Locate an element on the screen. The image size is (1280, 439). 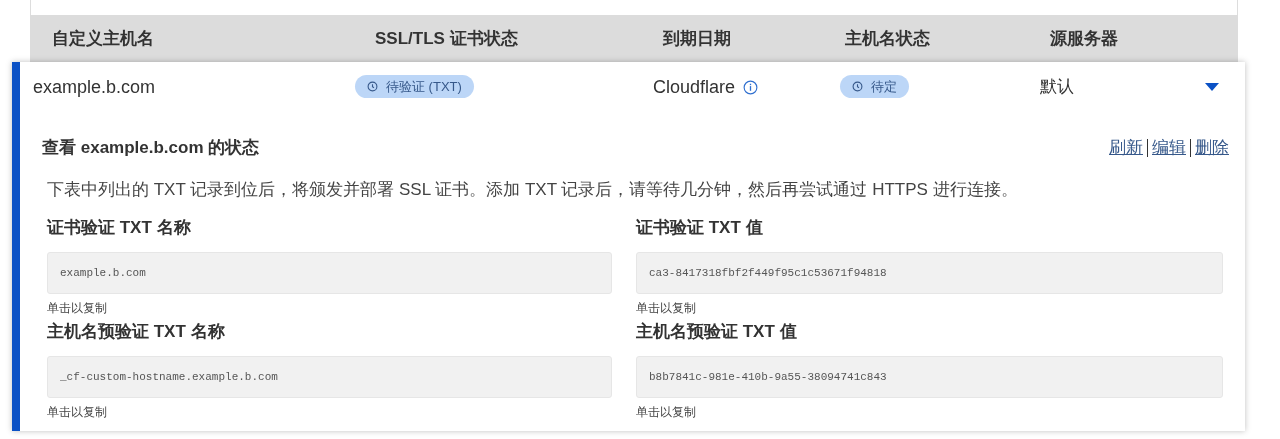
column-header: 到期日期 is located at coordinates (697, 38).